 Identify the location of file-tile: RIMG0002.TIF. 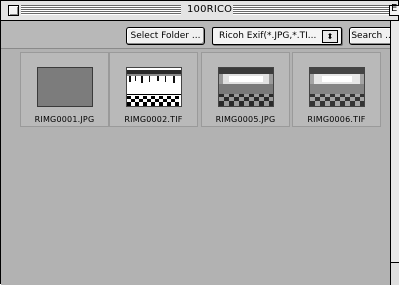
(153, 89).